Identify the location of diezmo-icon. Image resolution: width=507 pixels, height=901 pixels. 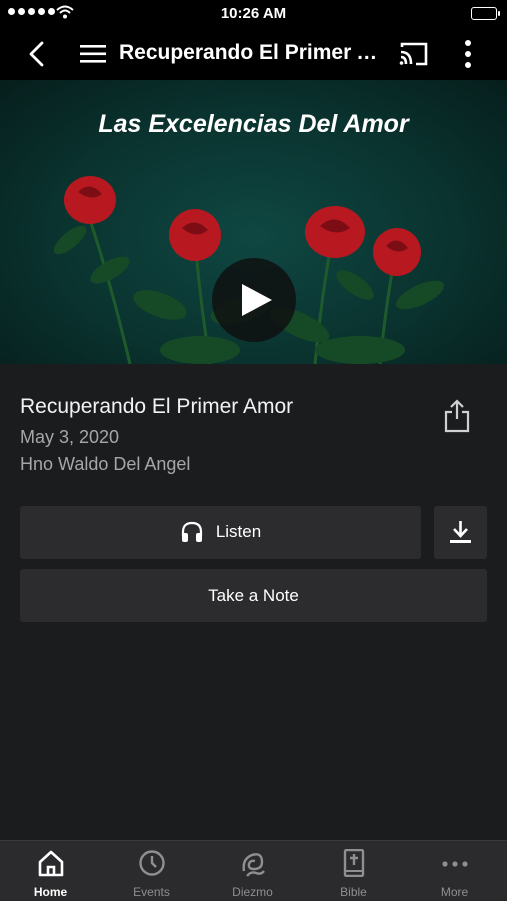
(253, 865).